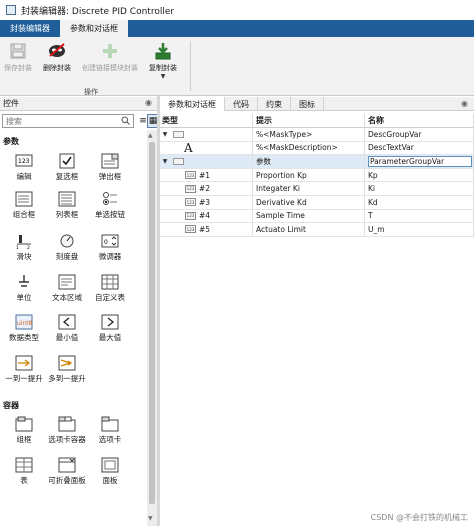  I want to click on control-max: 最大值, so click(110, 327).